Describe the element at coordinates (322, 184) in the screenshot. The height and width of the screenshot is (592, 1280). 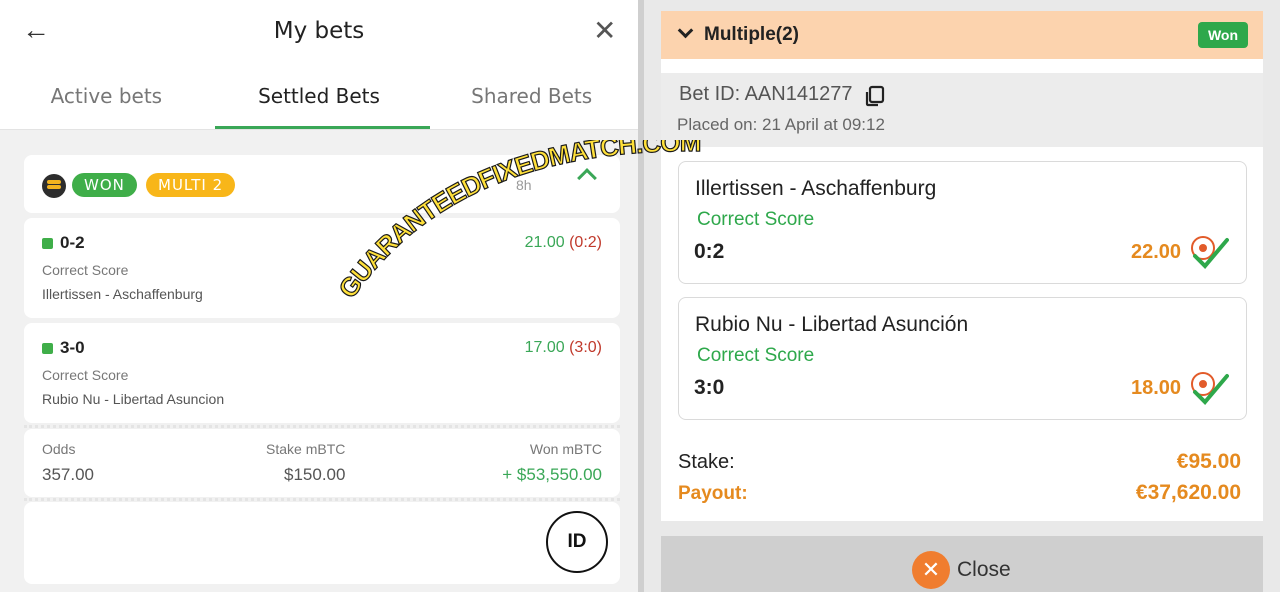
I see `bet-card-header: WON MULTI 2 8h` at that location.